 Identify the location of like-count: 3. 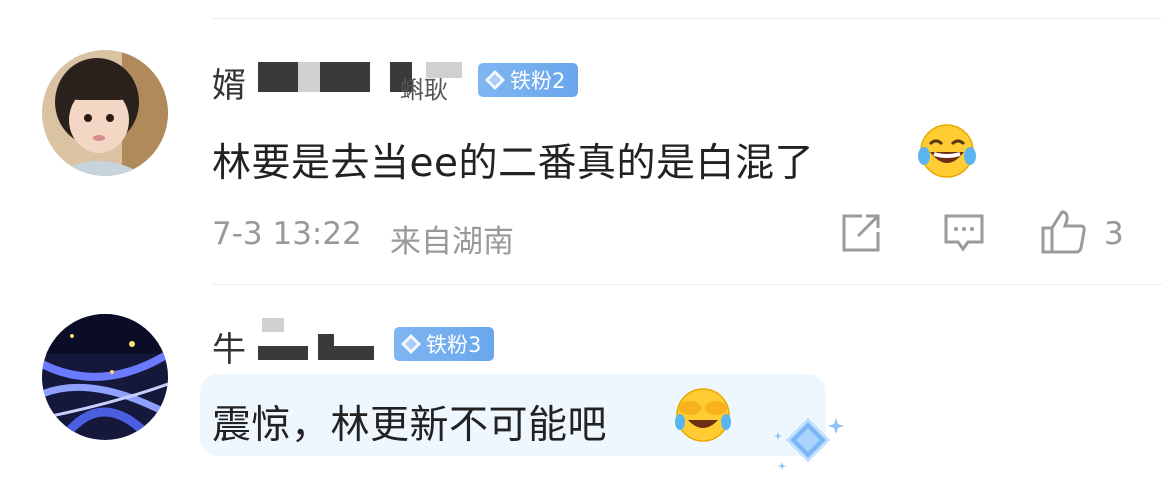
(1114, 234).